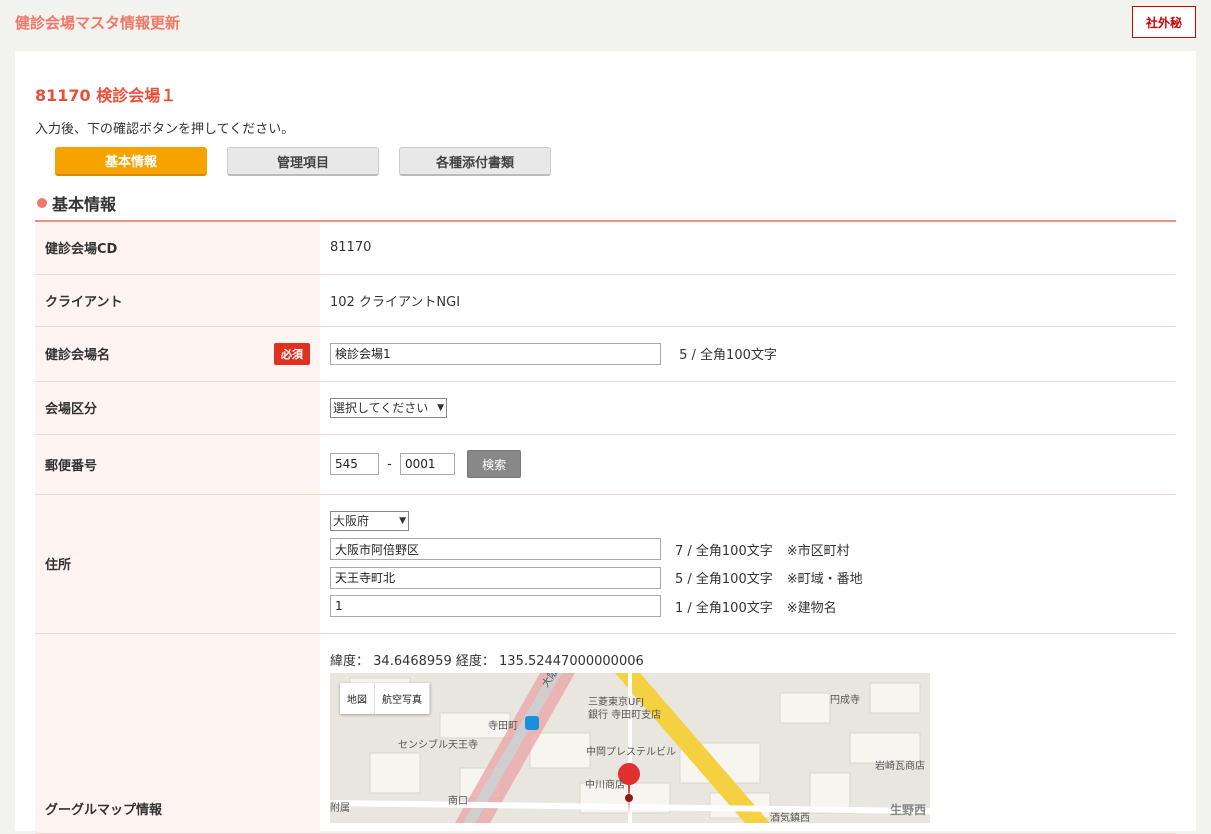  Describe the element at coordinates (177, 300) in the screenshot. I see `label-client: クライアント` at that location.